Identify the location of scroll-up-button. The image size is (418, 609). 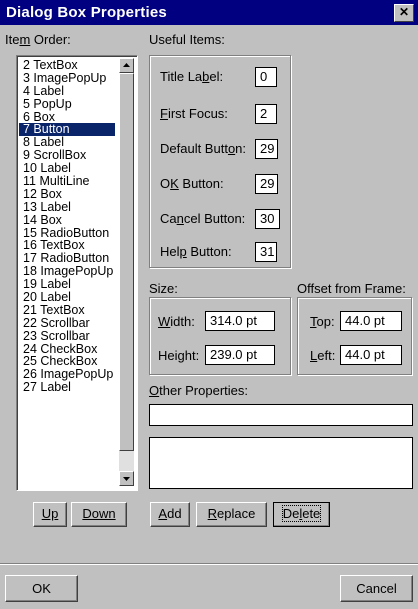
(126, 65).